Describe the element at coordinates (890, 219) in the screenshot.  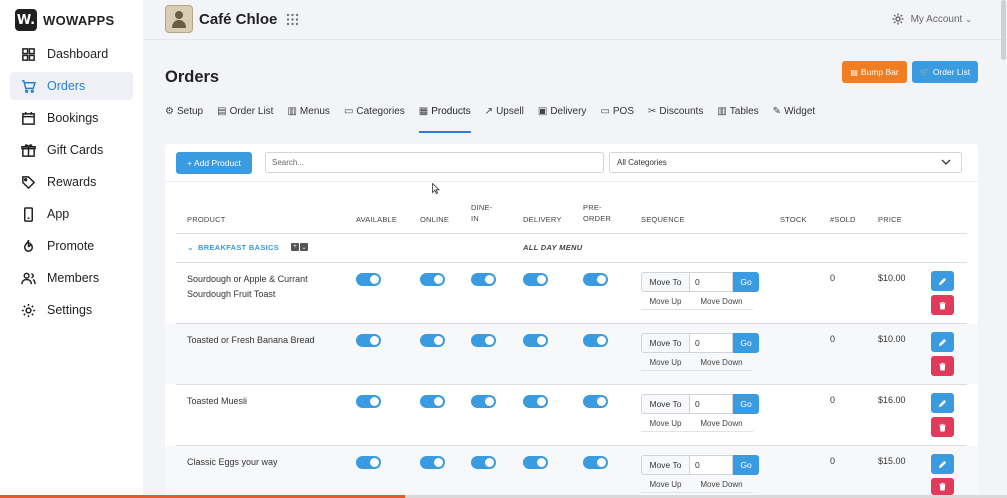
I see `col-price: PRICE` at that location.